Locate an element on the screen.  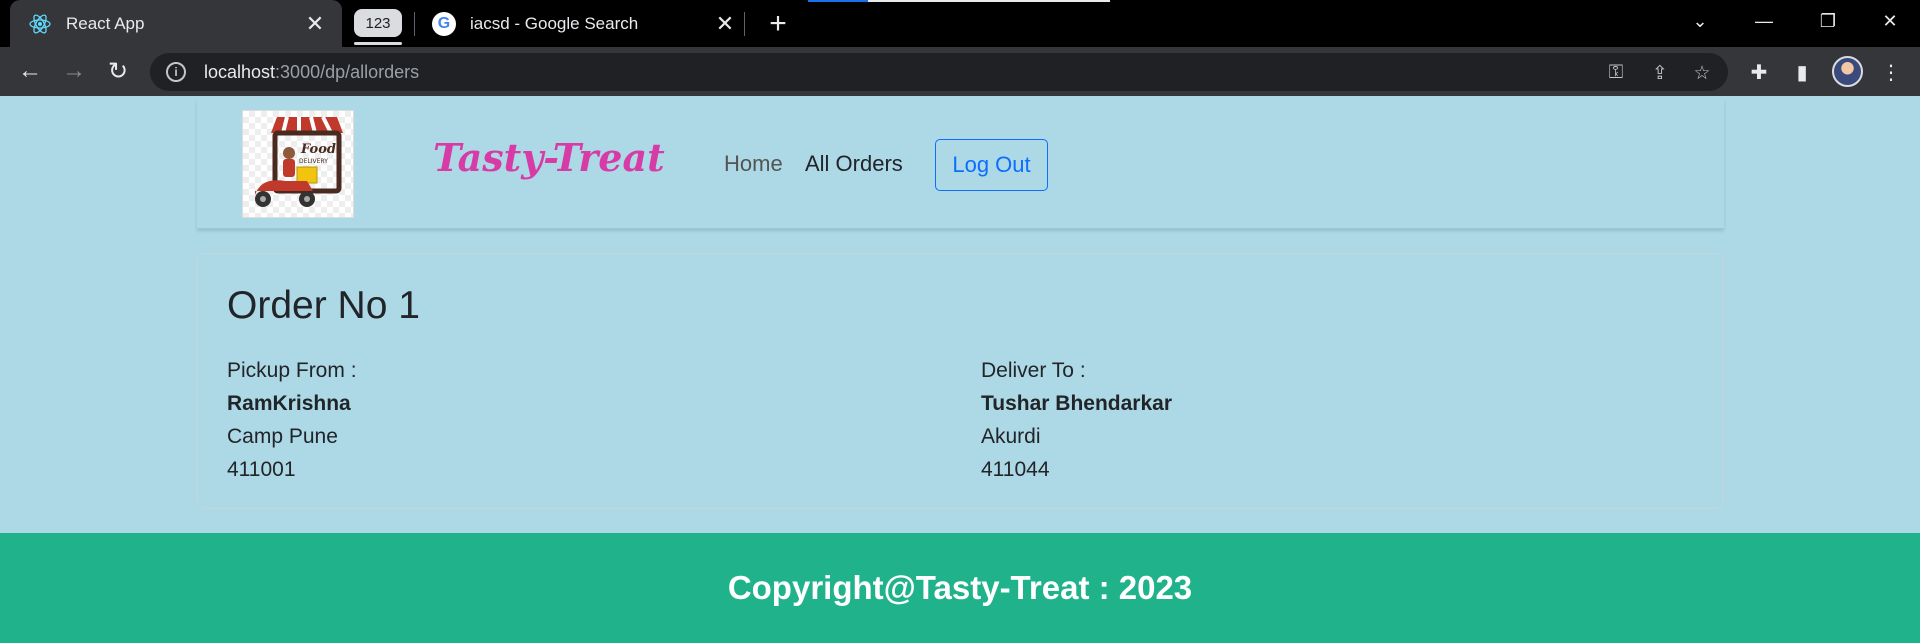
share-icon: ⇪ is located at coordinates (1660, 73).